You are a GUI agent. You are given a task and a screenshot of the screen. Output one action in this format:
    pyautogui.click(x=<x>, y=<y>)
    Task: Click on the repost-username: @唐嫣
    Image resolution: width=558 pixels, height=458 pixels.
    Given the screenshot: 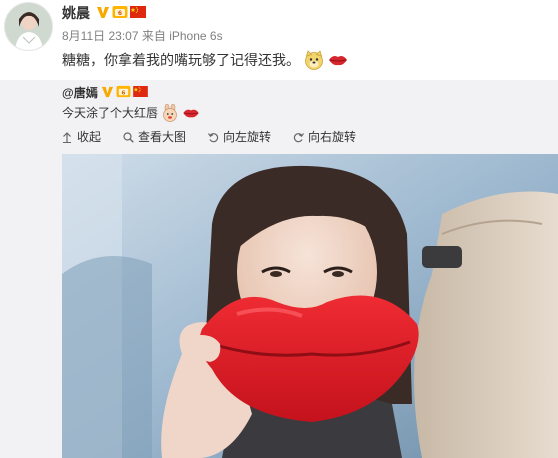 What is the action you would take?
    pyautogui.click(x=80, y=93)
    